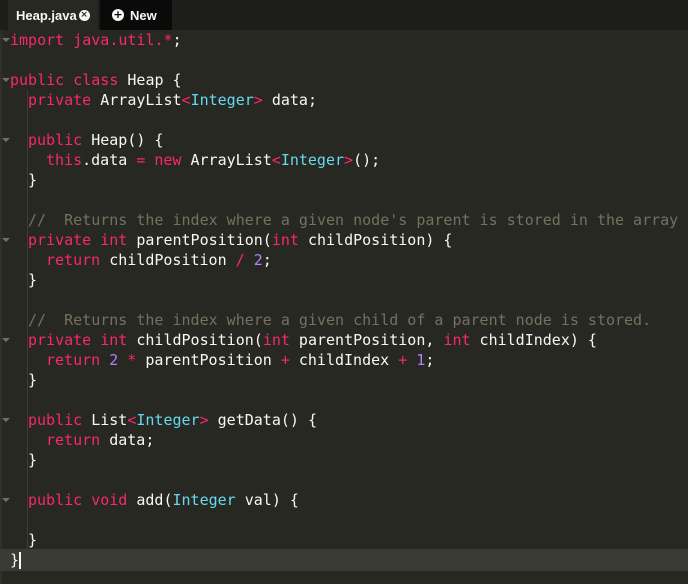 The image size is (688, 584). I want to click on code-line-22: }, so click(33, 460).